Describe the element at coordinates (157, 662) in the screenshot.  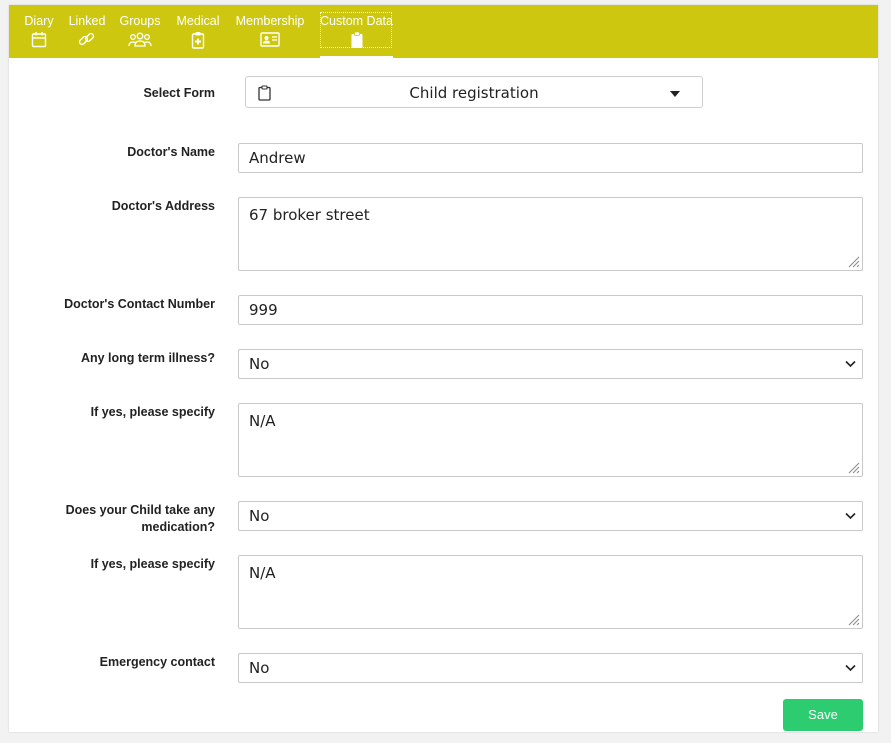
I see `emergency-contact-label: Emergency contact` at that location.